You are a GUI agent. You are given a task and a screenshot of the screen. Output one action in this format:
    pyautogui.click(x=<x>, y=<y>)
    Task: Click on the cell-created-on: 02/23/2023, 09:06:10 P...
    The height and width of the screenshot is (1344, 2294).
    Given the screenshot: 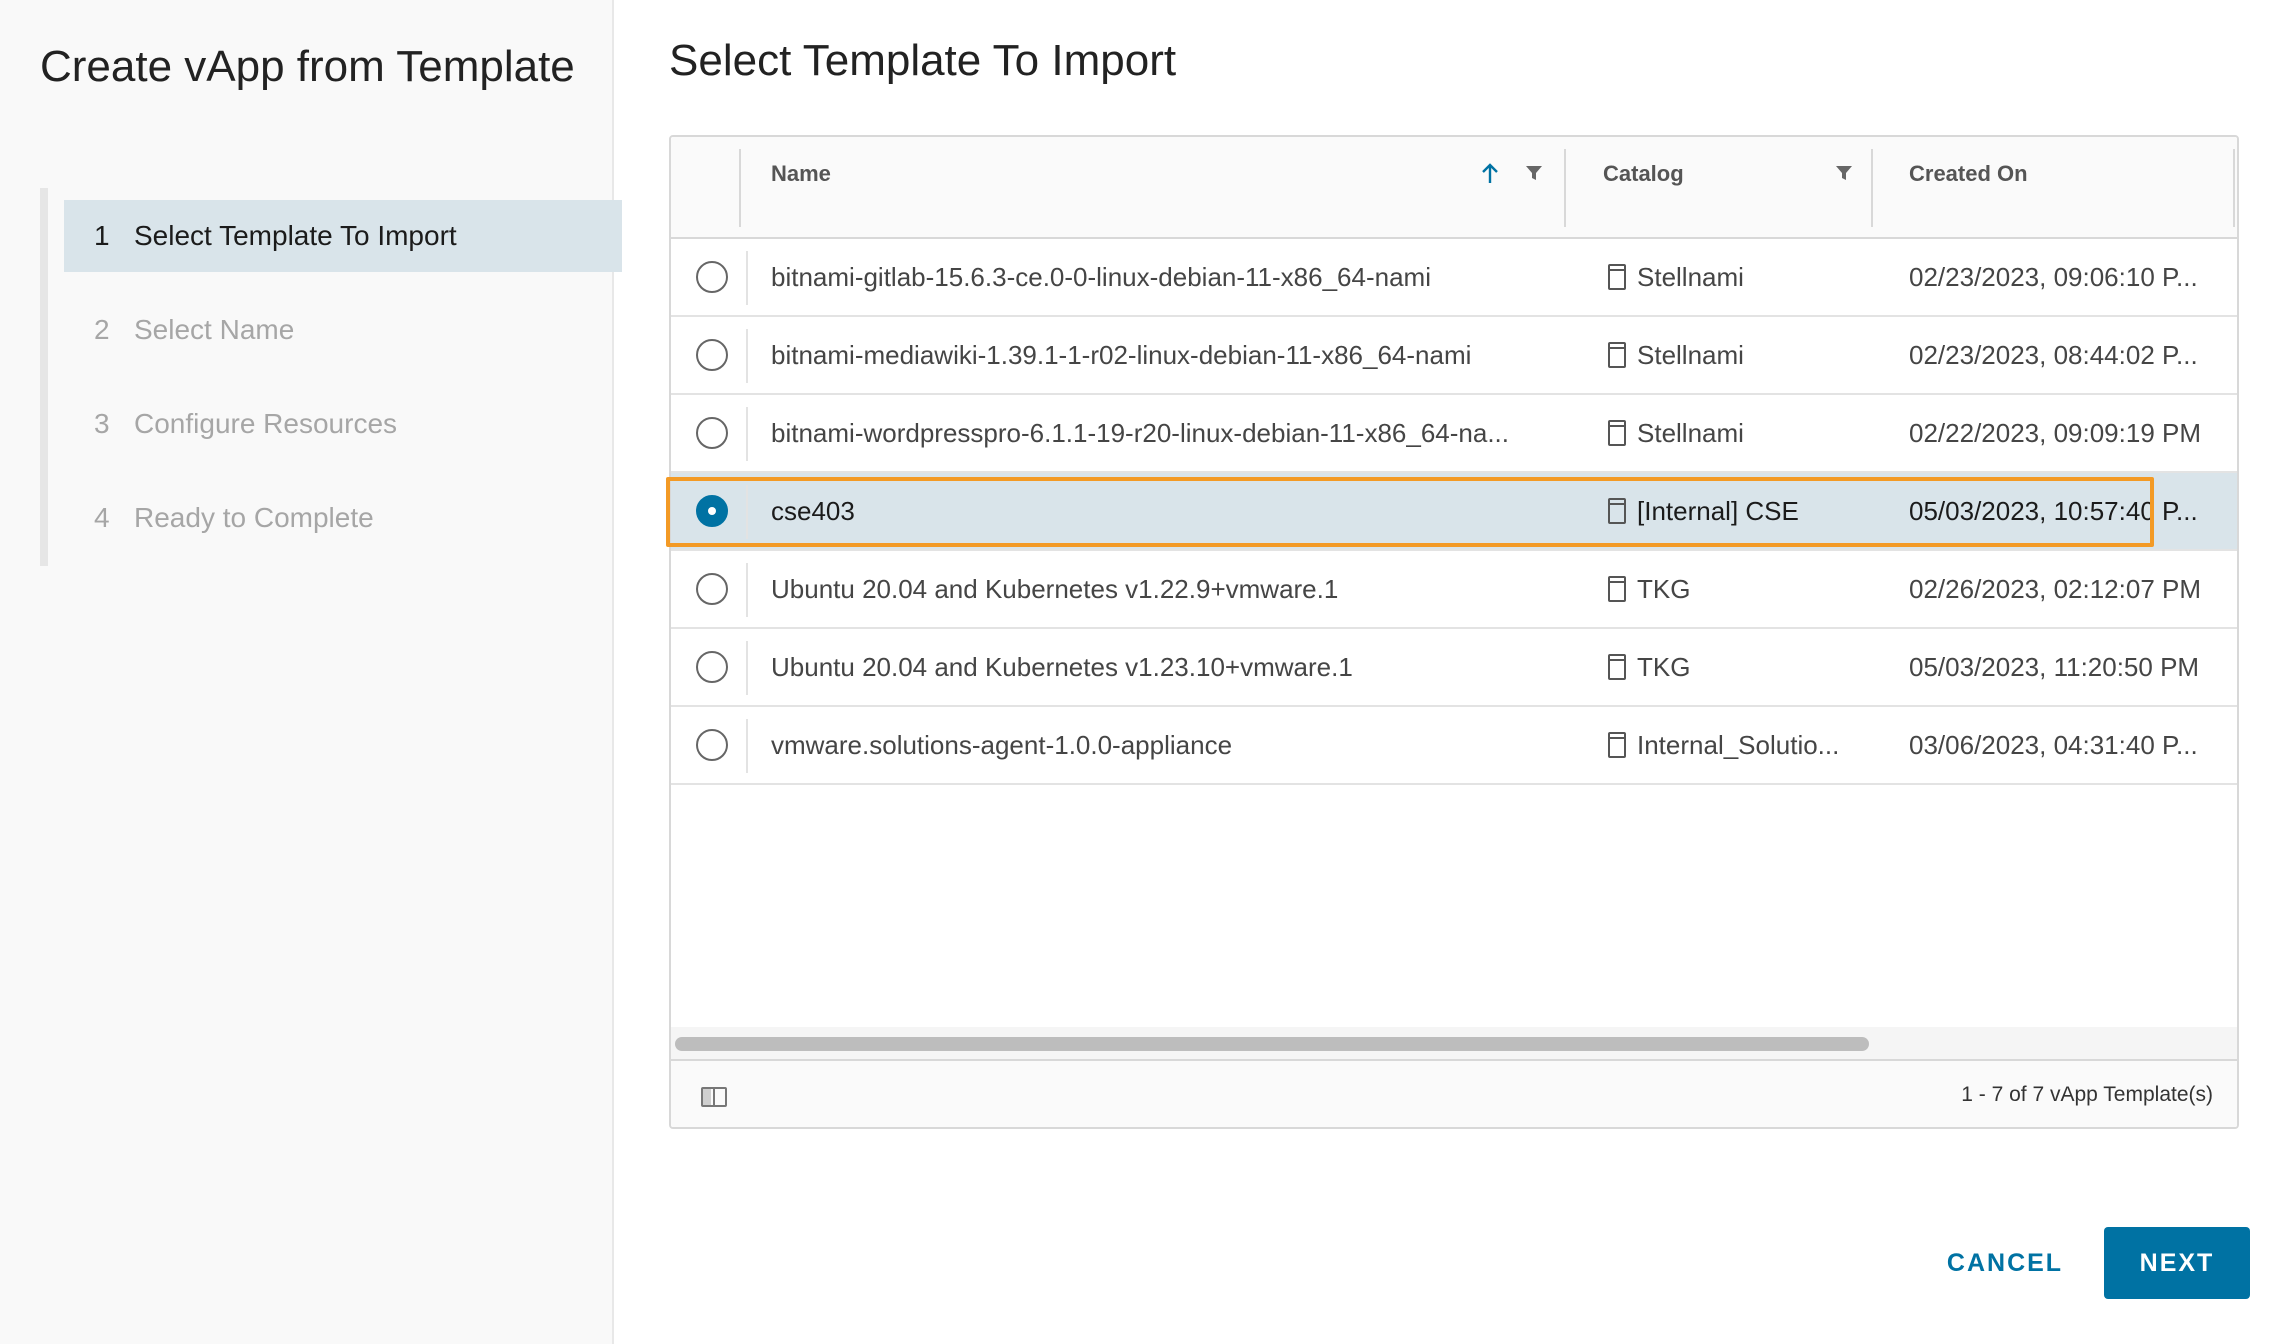 What is the action you would take?
    pyautogui.click(x=2053, y=277)
    